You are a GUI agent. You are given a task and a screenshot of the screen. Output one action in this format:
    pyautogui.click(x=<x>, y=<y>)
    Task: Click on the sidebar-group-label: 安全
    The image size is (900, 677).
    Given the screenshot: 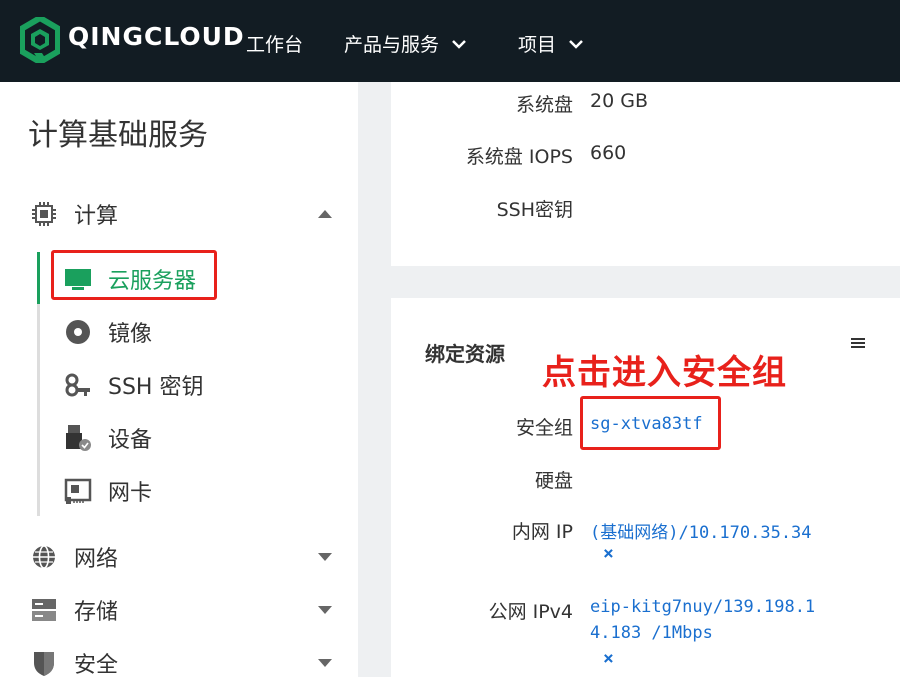 What is the action you would take?
    pyautogui.click(x=96, y=665)
    